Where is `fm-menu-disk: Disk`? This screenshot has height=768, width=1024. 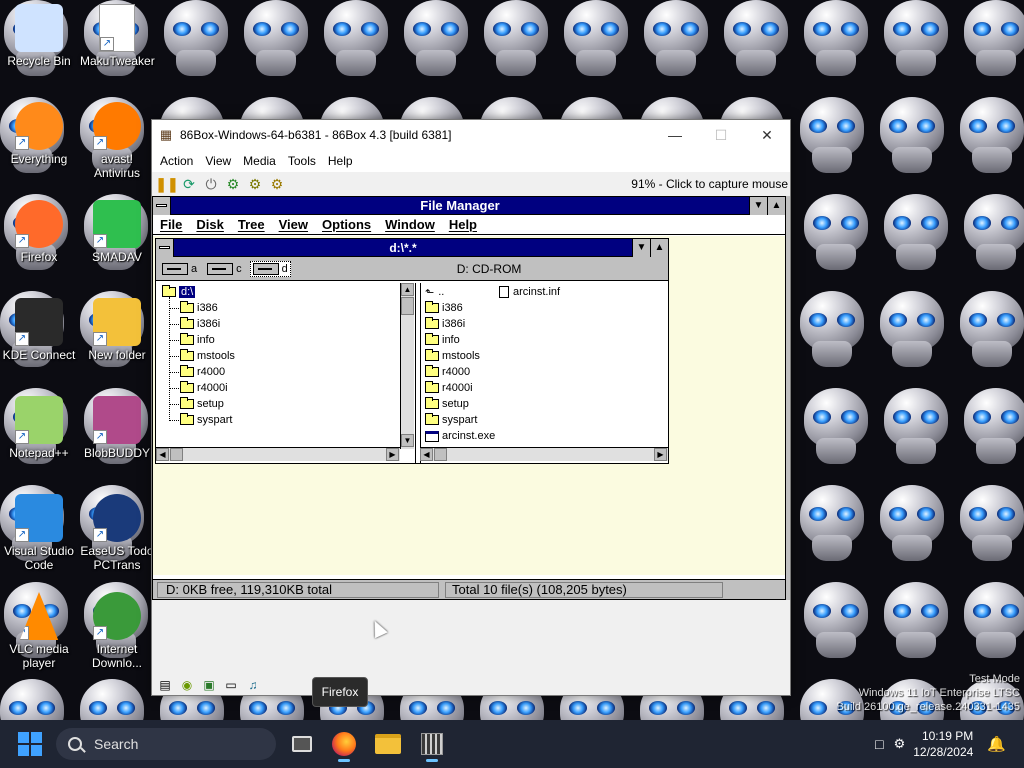 fm-menu-disk: Disk is located at coordinates (209, 224).